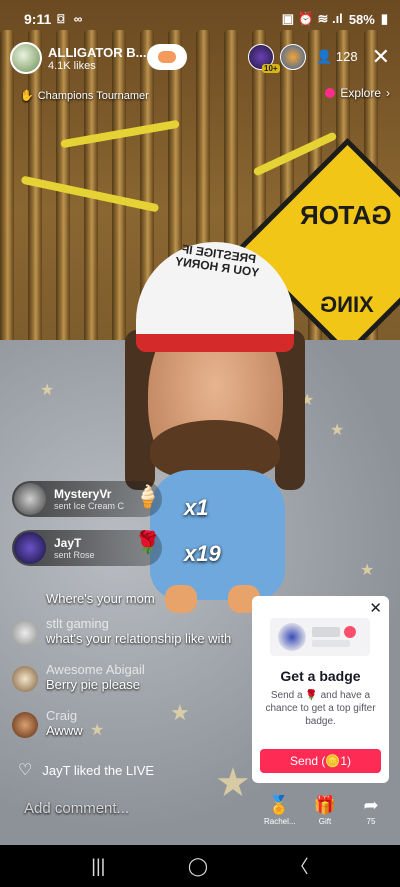  I want to click on chat-item: Awesome Abigail Berry pie please, so click(137, 677).